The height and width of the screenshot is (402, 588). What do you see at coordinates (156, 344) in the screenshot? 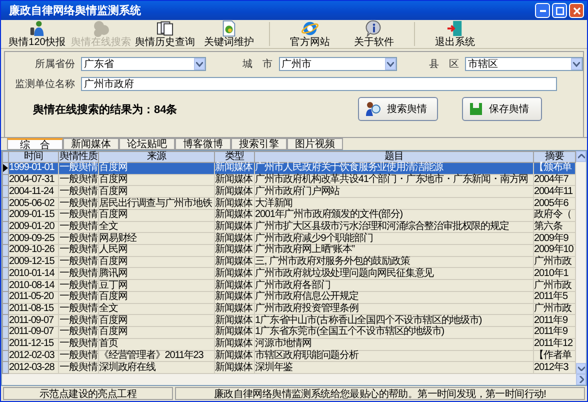
I see `table-cell: 首页` at bounding box center [156, 344].